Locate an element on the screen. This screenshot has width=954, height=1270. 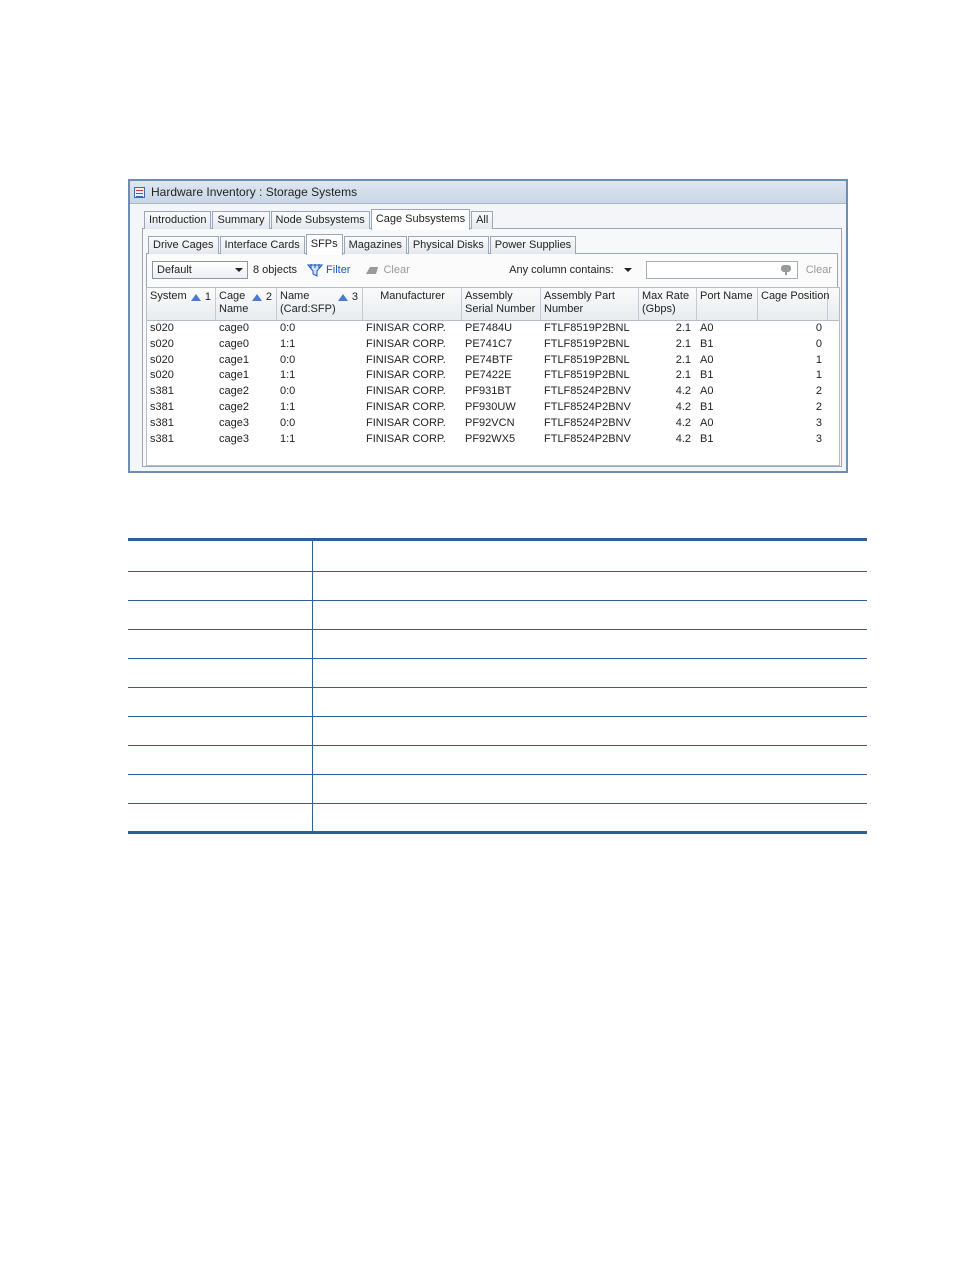
column-header-label: Max Rate is located at coordinates (666, 296).